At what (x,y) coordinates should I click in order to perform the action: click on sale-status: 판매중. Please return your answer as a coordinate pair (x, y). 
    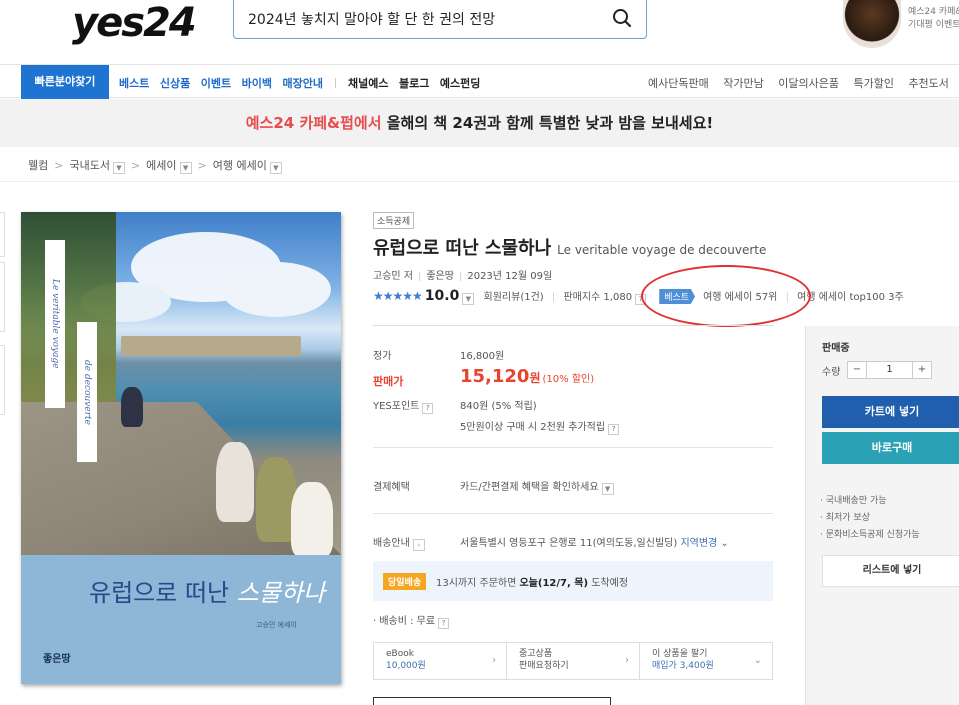
    Looking at the image, I should click on (836, 348).